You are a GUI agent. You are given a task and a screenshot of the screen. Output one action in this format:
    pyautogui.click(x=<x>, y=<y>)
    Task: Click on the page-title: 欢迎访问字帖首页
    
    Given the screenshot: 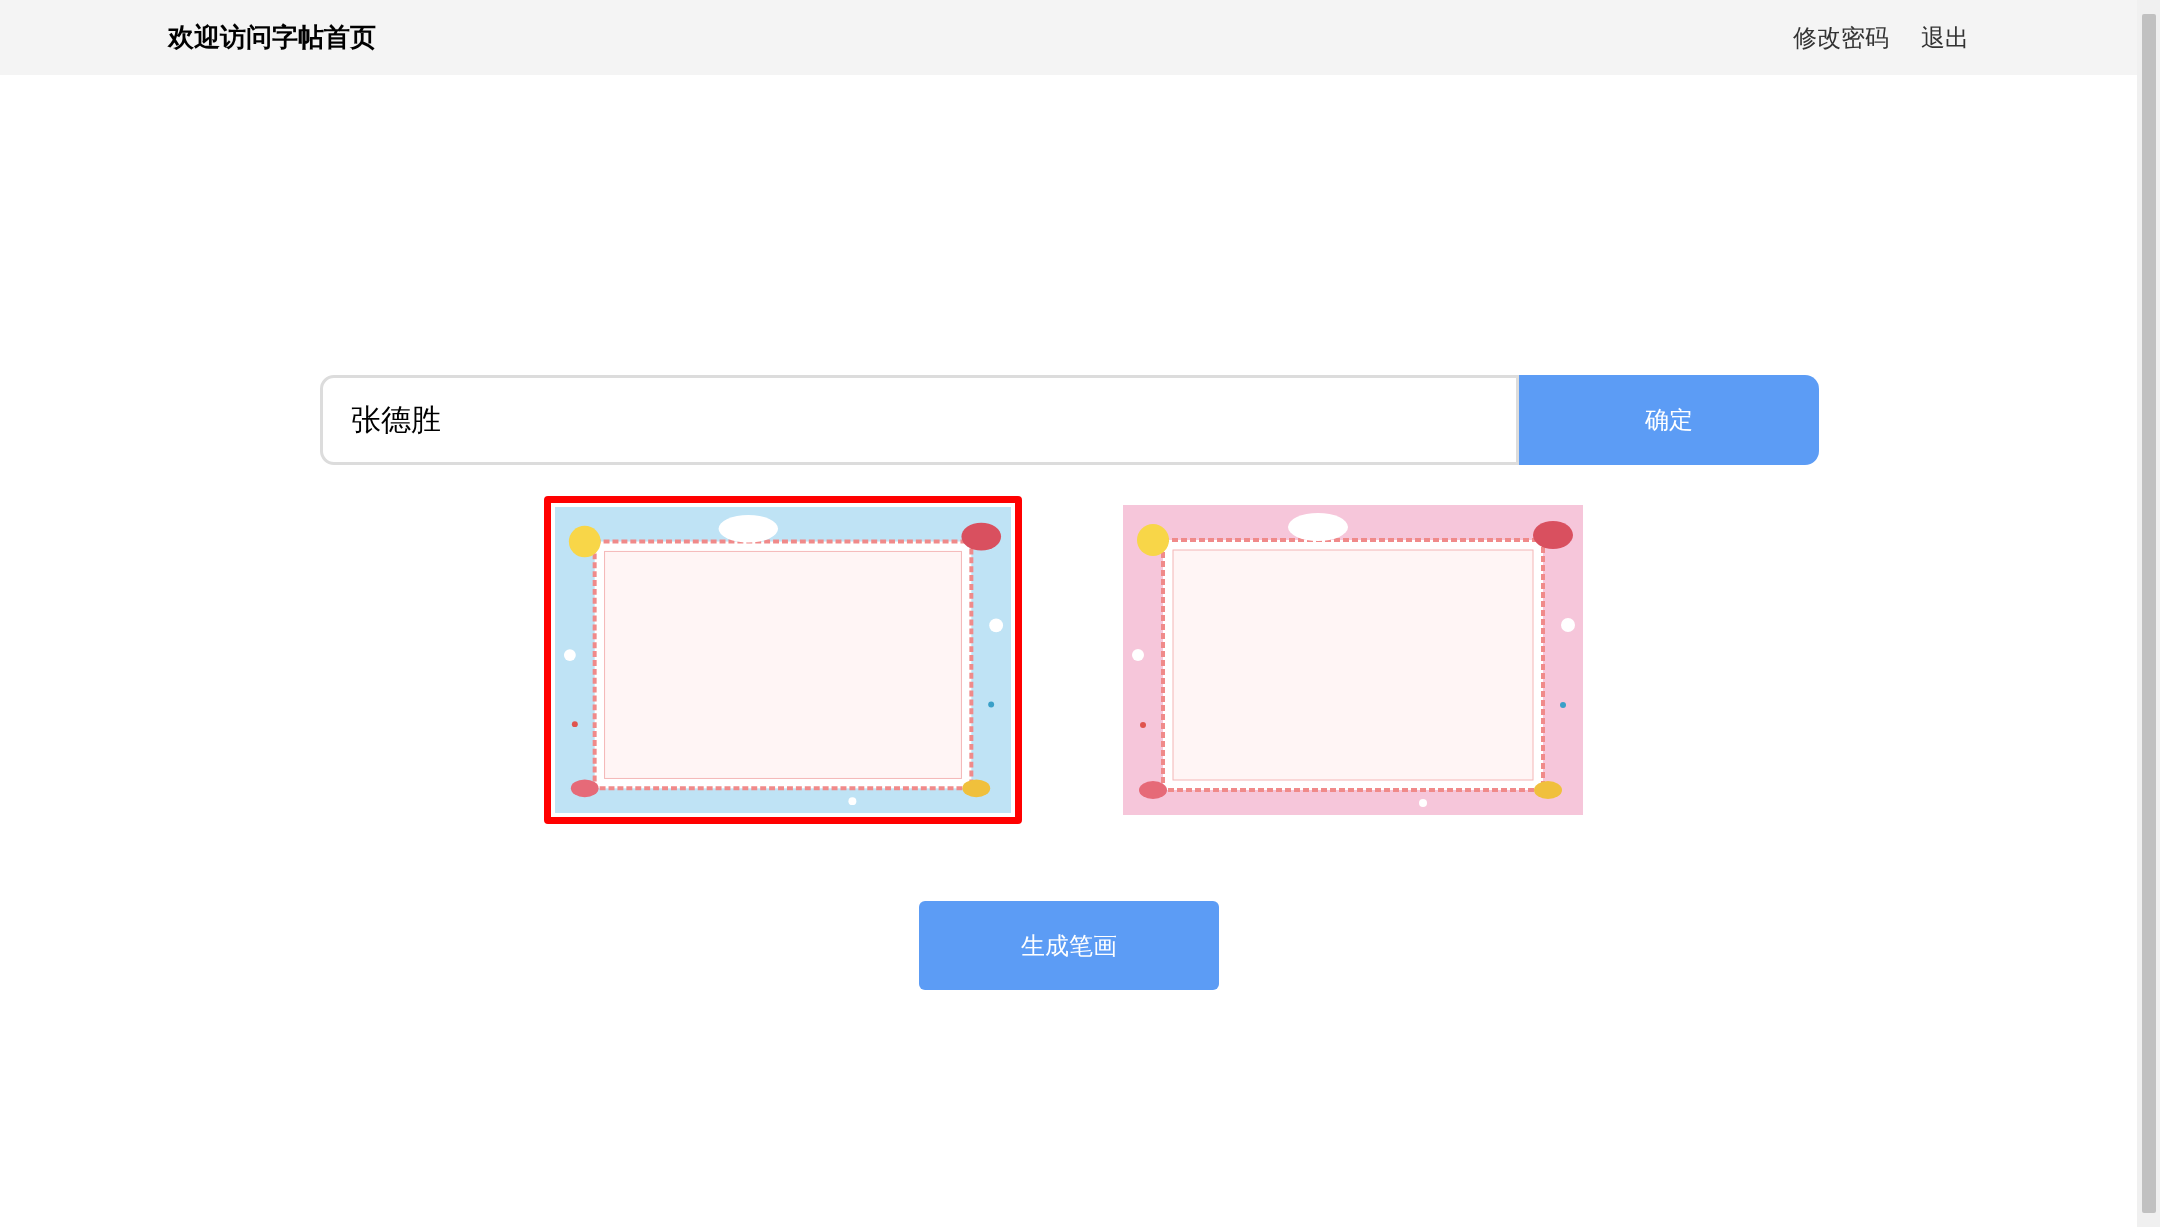 What is the action you would take?
    pyautogui.click(x=272, y=37)
    